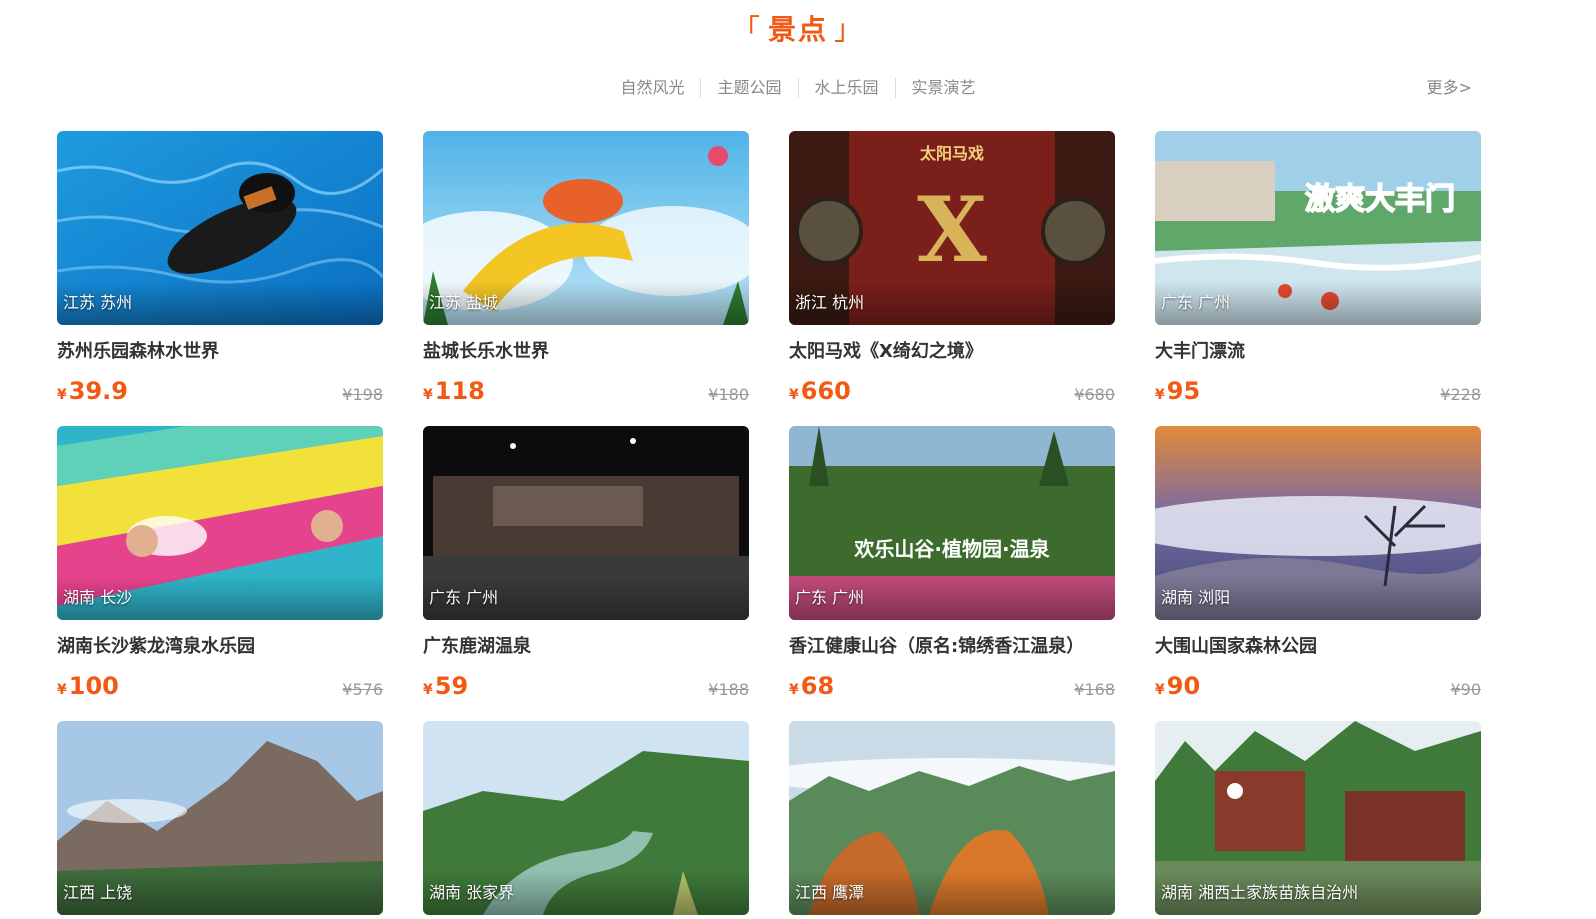 The height and width of the screenshot is (919, 1596). I want to click on title-bracket-close: 」, so click(849, 29).